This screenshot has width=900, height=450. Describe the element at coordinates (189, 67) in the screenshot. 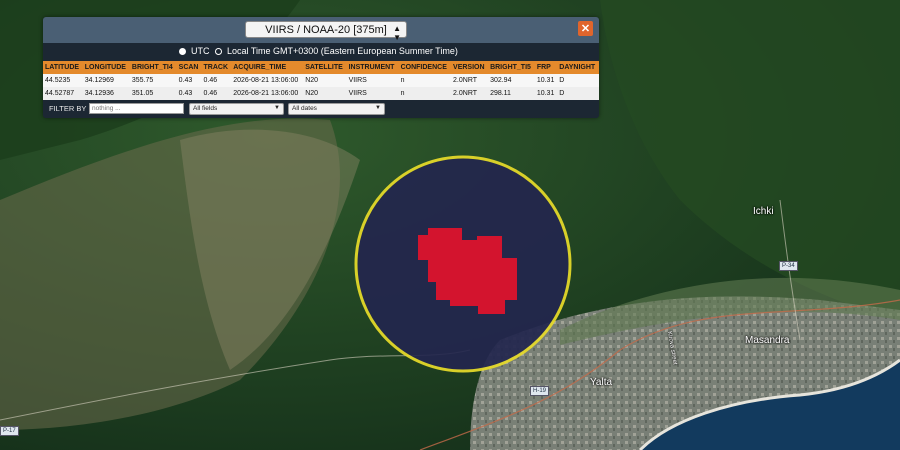

I see `col-scan: SCAN` at that location.